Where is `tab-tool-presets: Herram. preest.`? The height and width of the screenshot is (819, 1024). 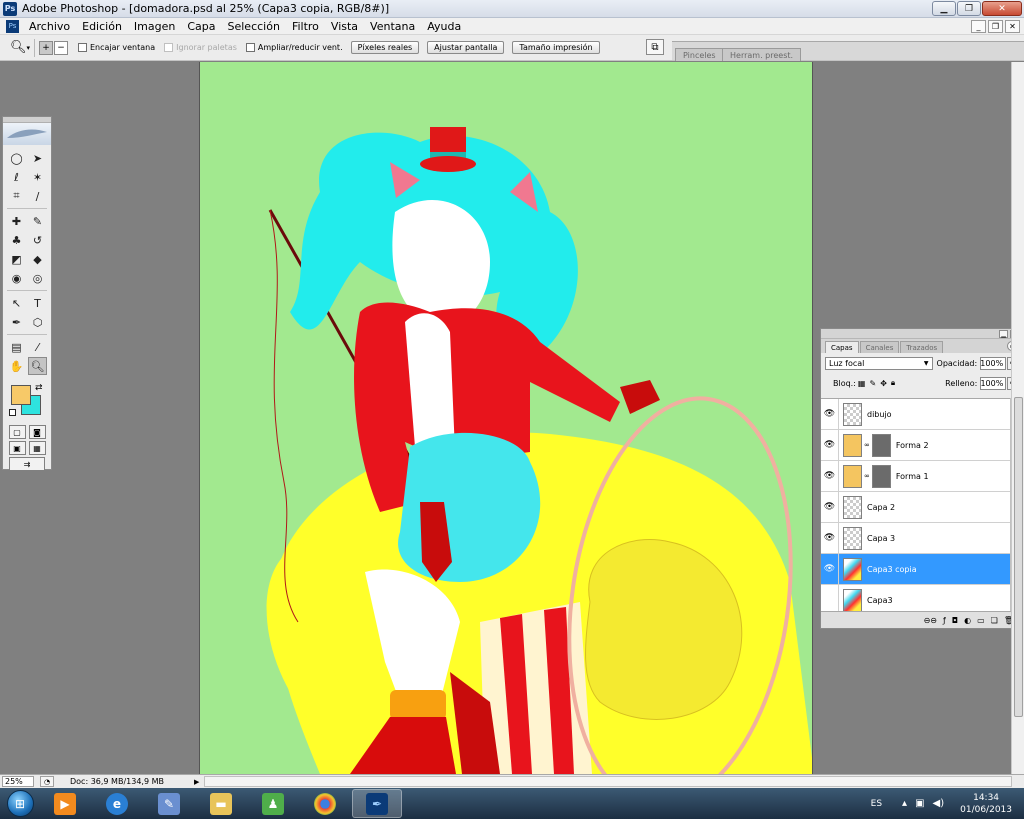 tab-tool-presets: Herram. preest. is located at coordinates (762, 54).